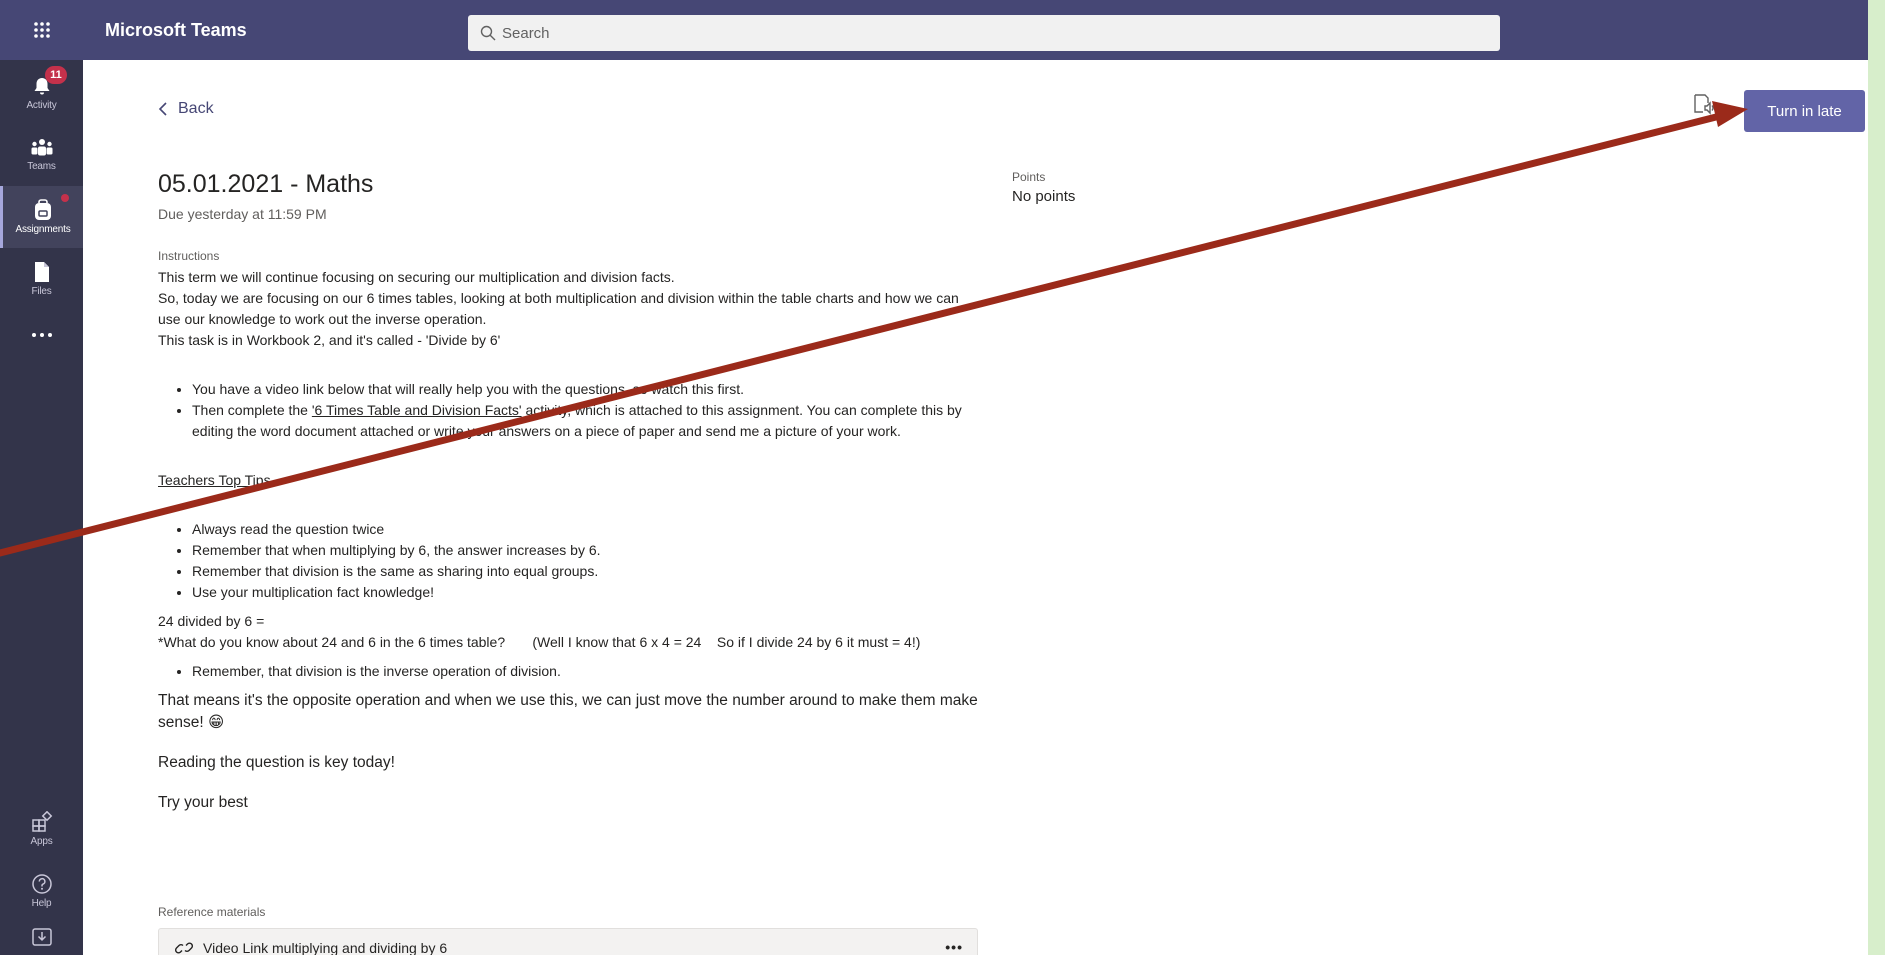 Image resolution: width=1885 pixels, height=955 pixels. I want to click on backpack-icon, so click(43, 209).